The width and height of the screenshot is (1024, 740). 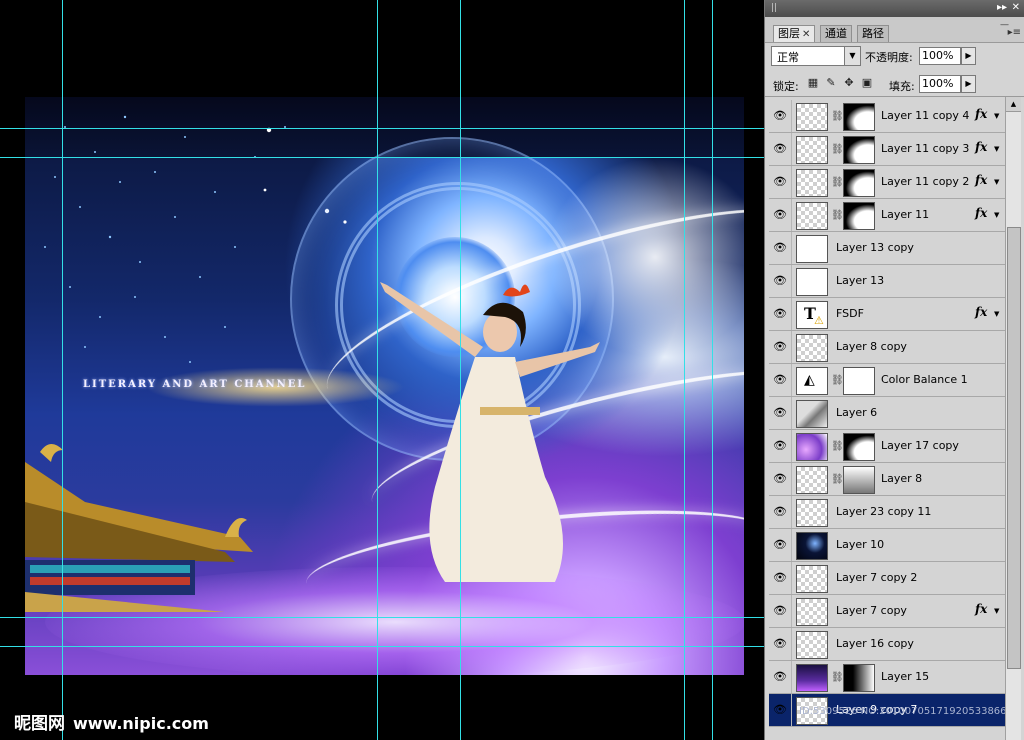 I want to click on blend-mode-select: 正常 ▼, so click(x=816, y=56).